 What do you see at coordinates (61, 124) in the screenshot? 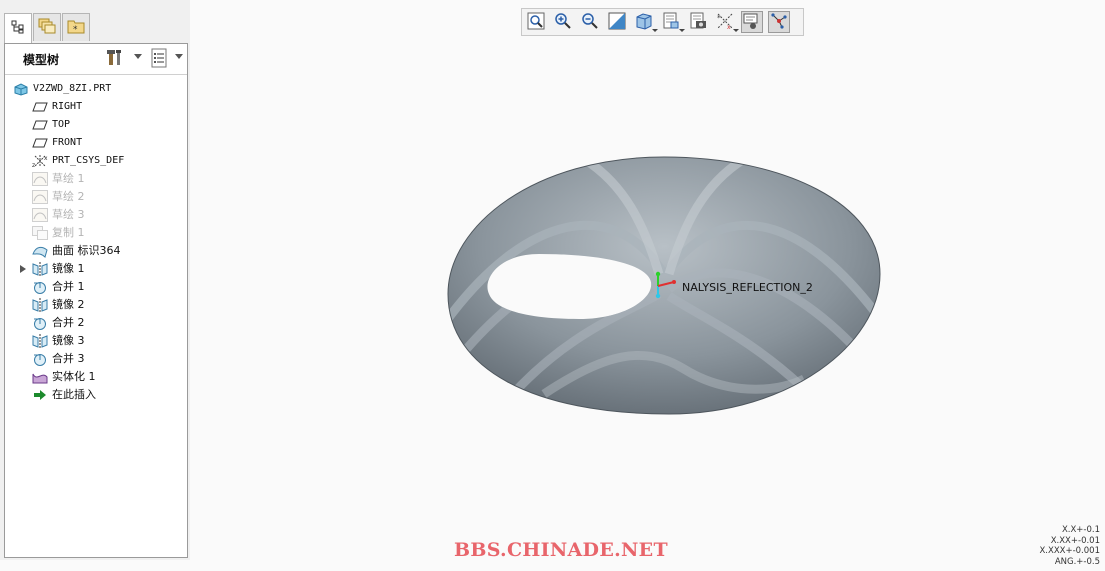
I see `tree-item-label: TOP` at bounding box center [61, 124].